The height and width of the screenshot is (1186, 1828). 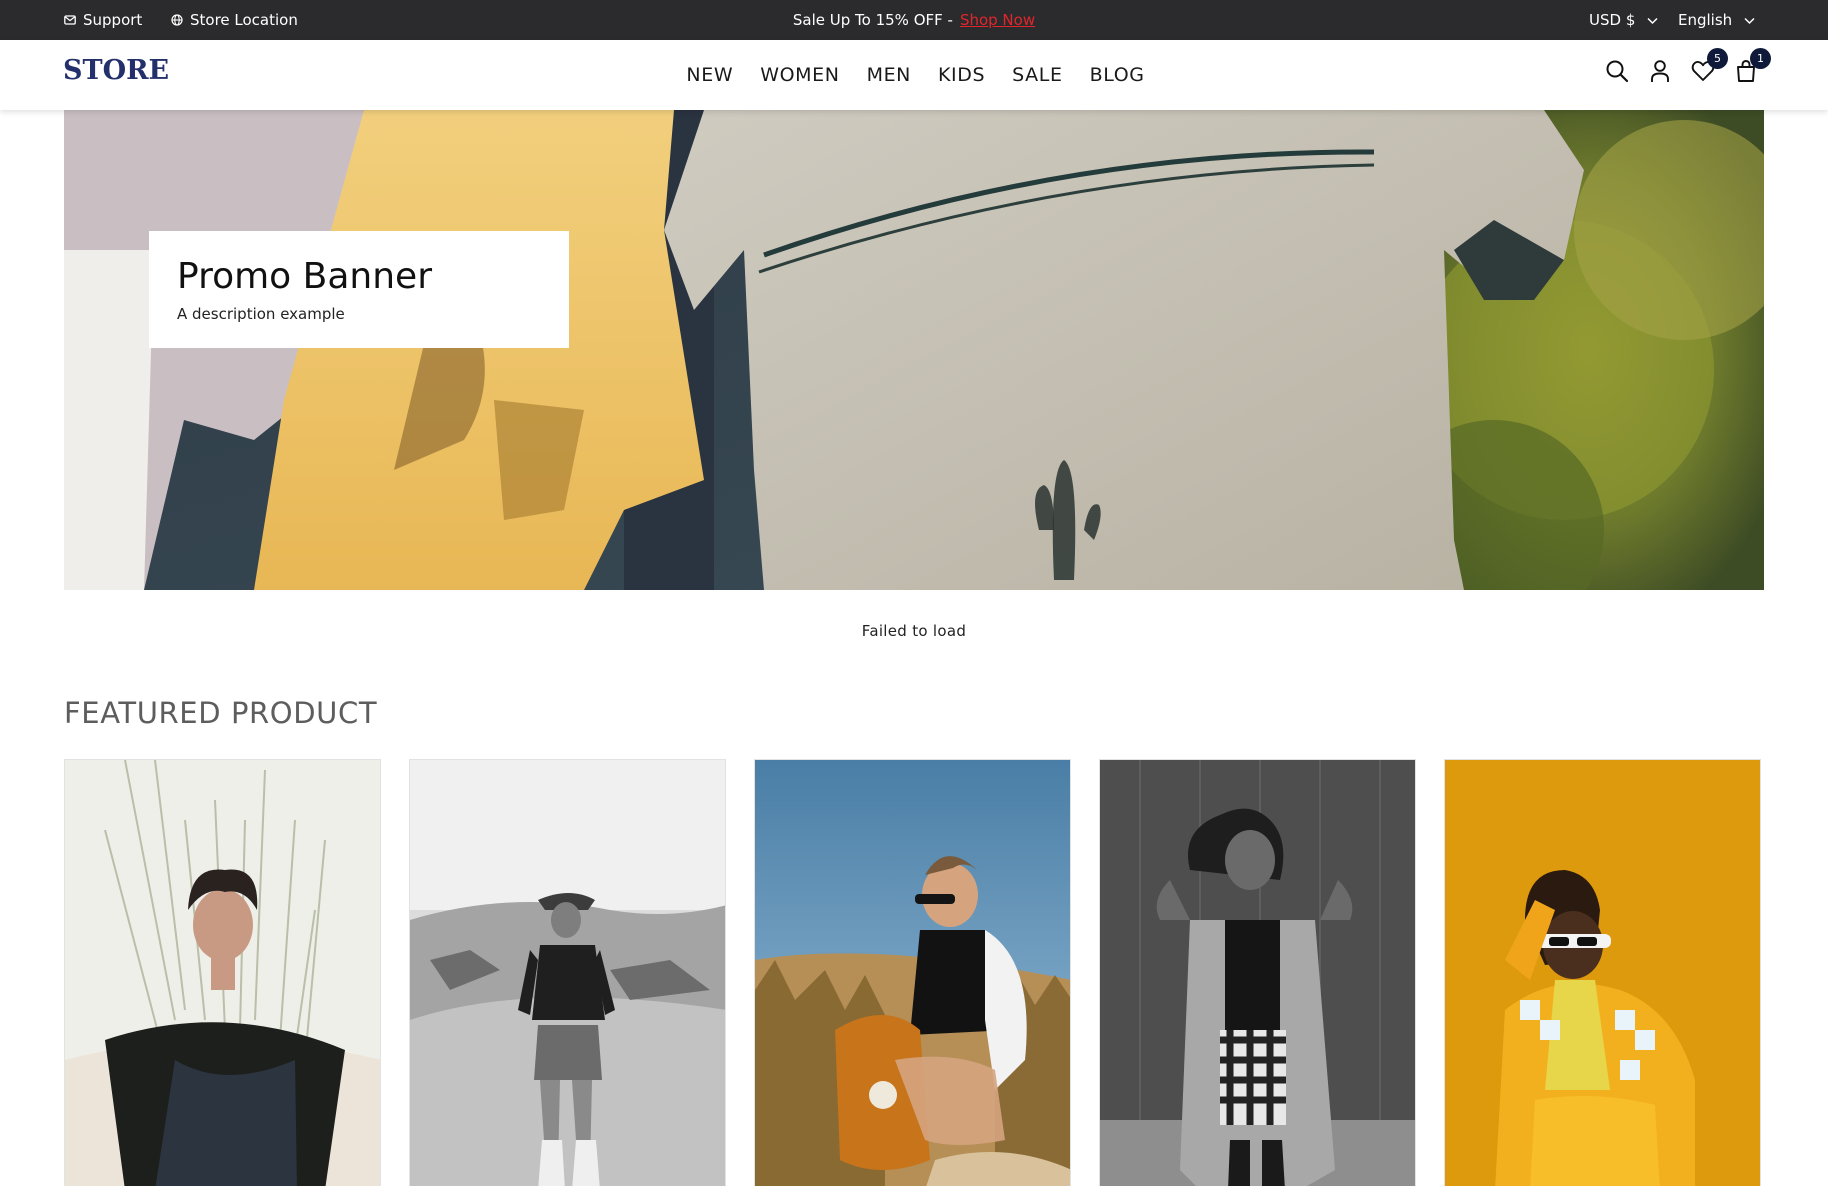 I want to click on main-nav: NEW WOMEN MEN KIDS SALE BLOG, so click(x=914, y=75).